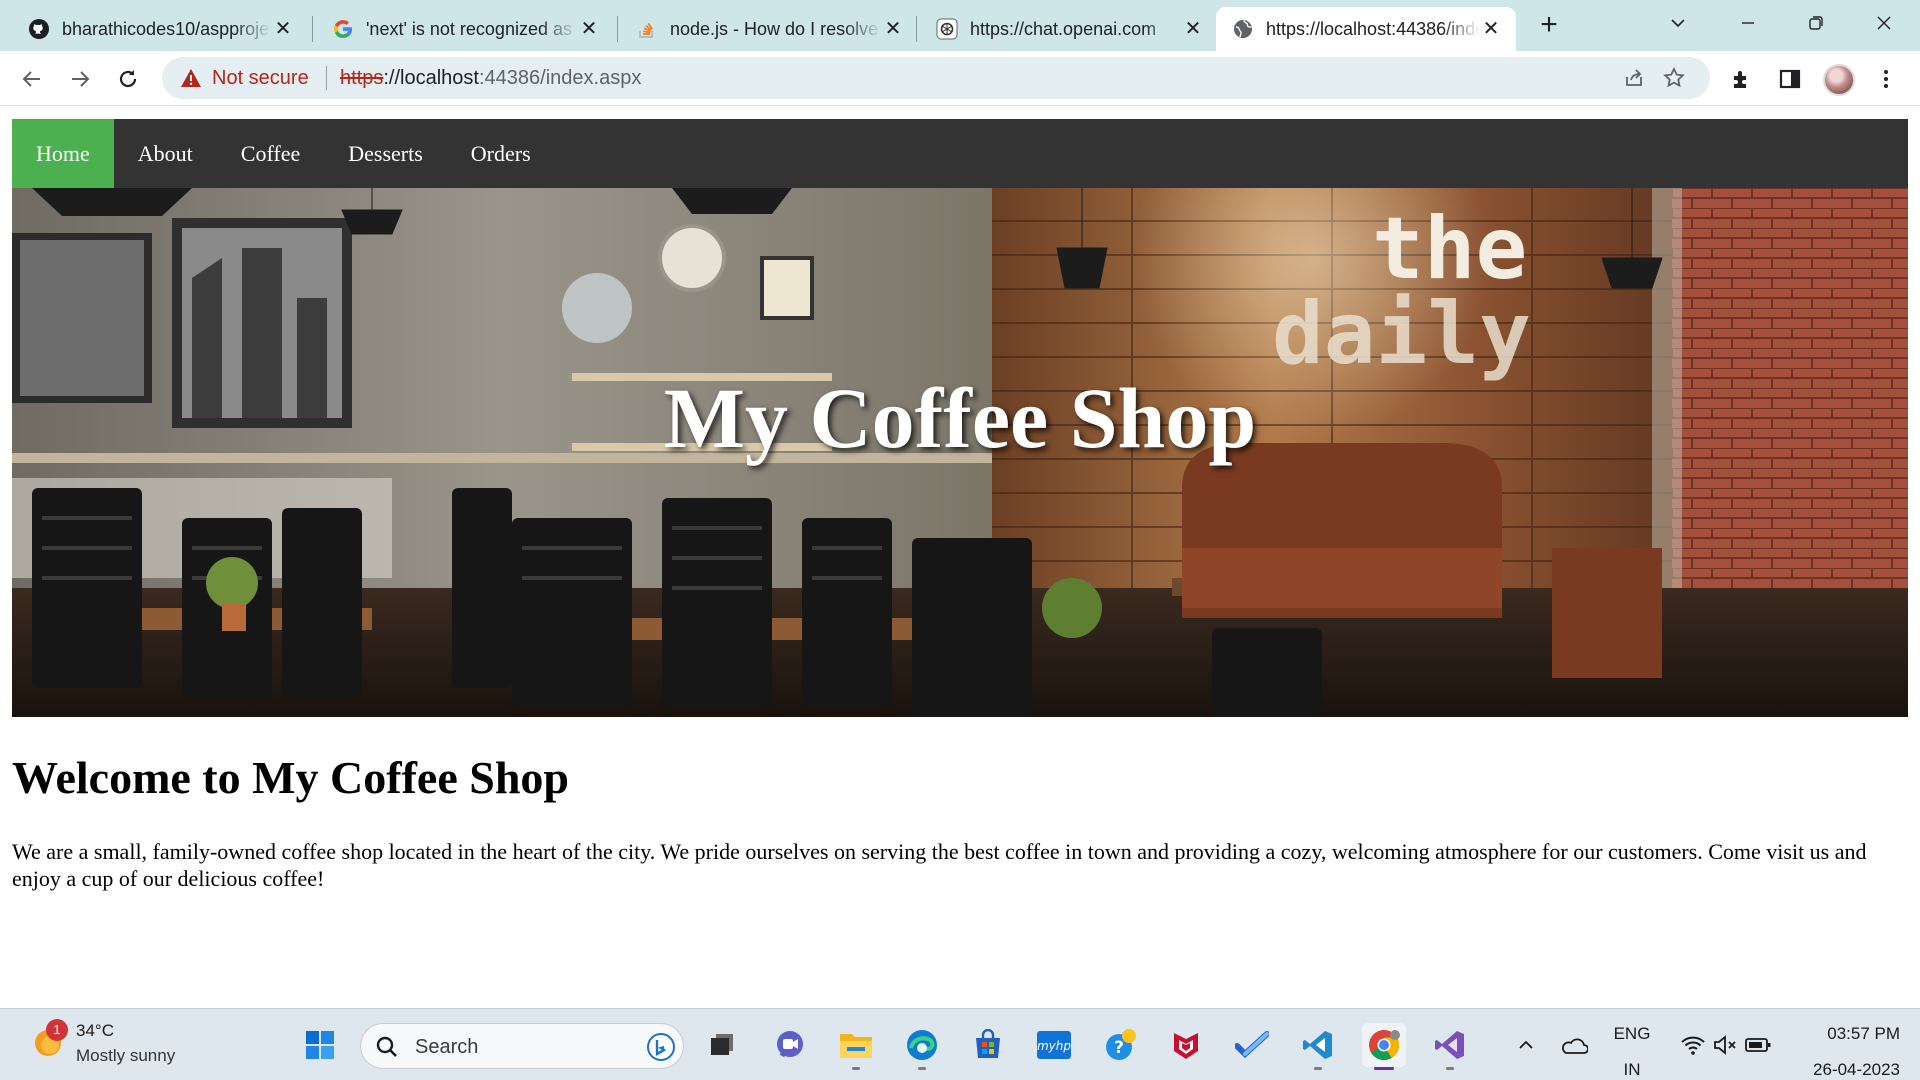 This screenshot has width=1920, height=1080. I want to click on reload-icon, so click(128, 79).